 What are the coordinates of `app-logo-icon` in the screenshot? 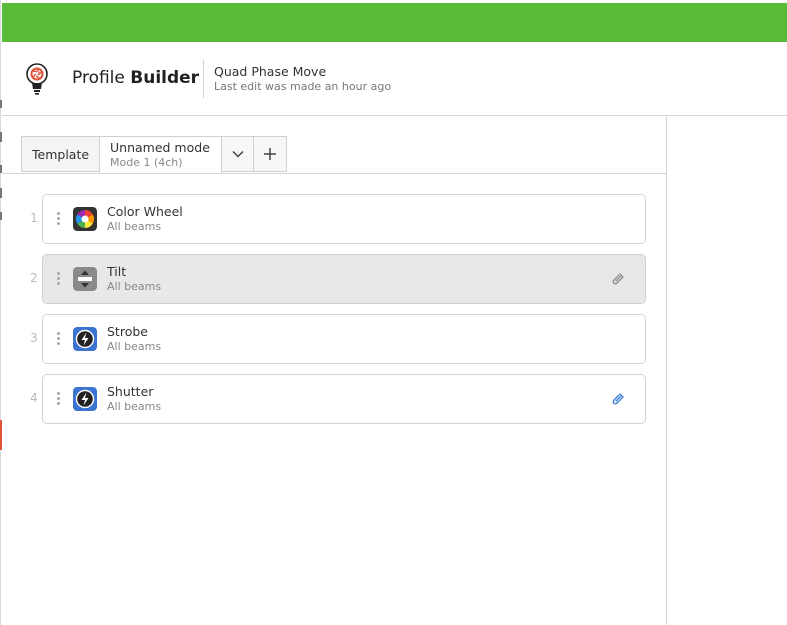 It's located at (37, 79).